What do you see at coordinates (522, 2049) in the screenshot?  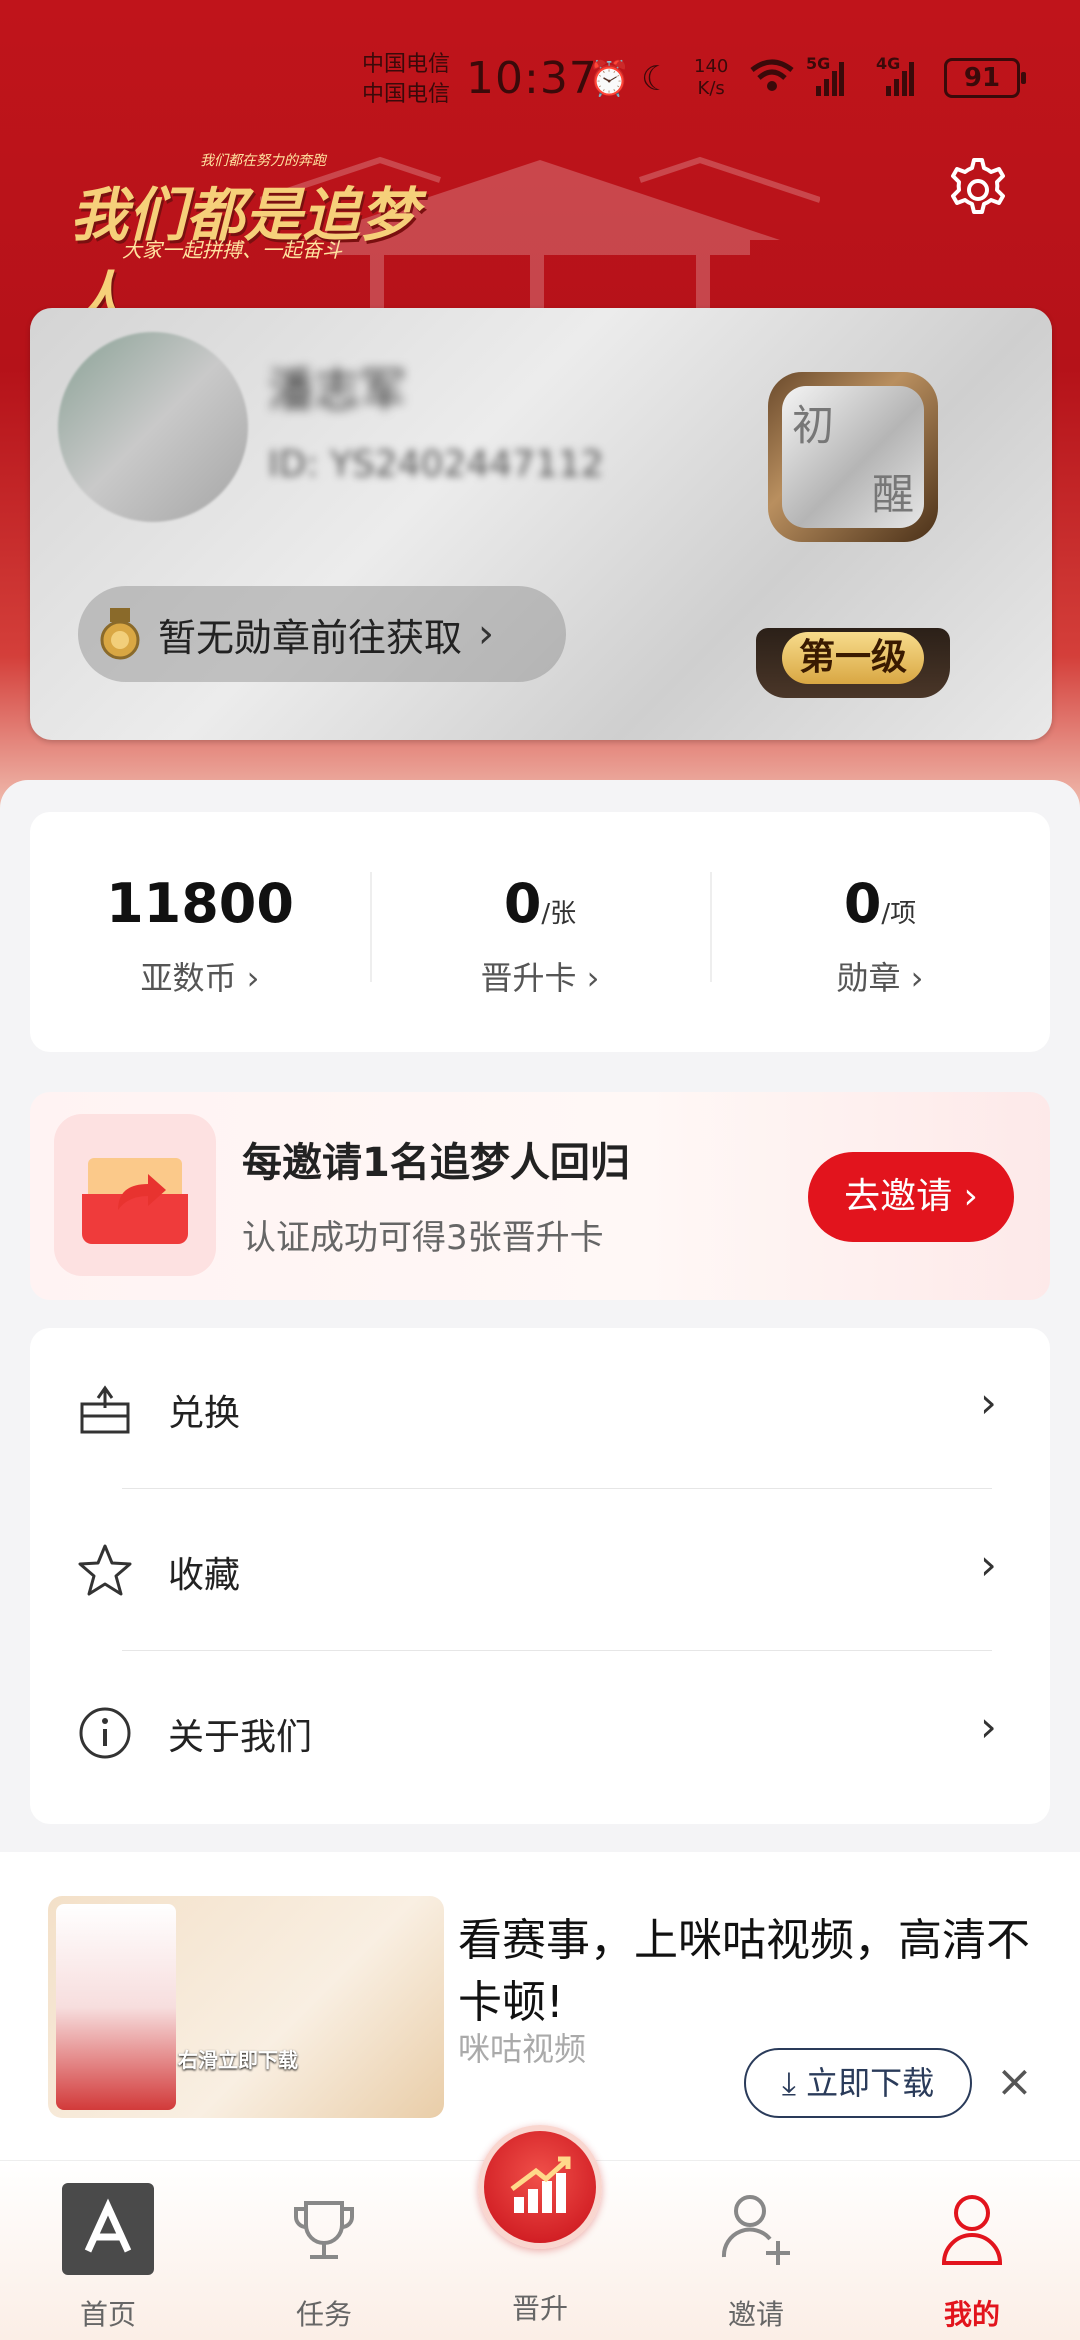 I see `ad-source: 咪咕视频` at bounding box center [522, 2049].